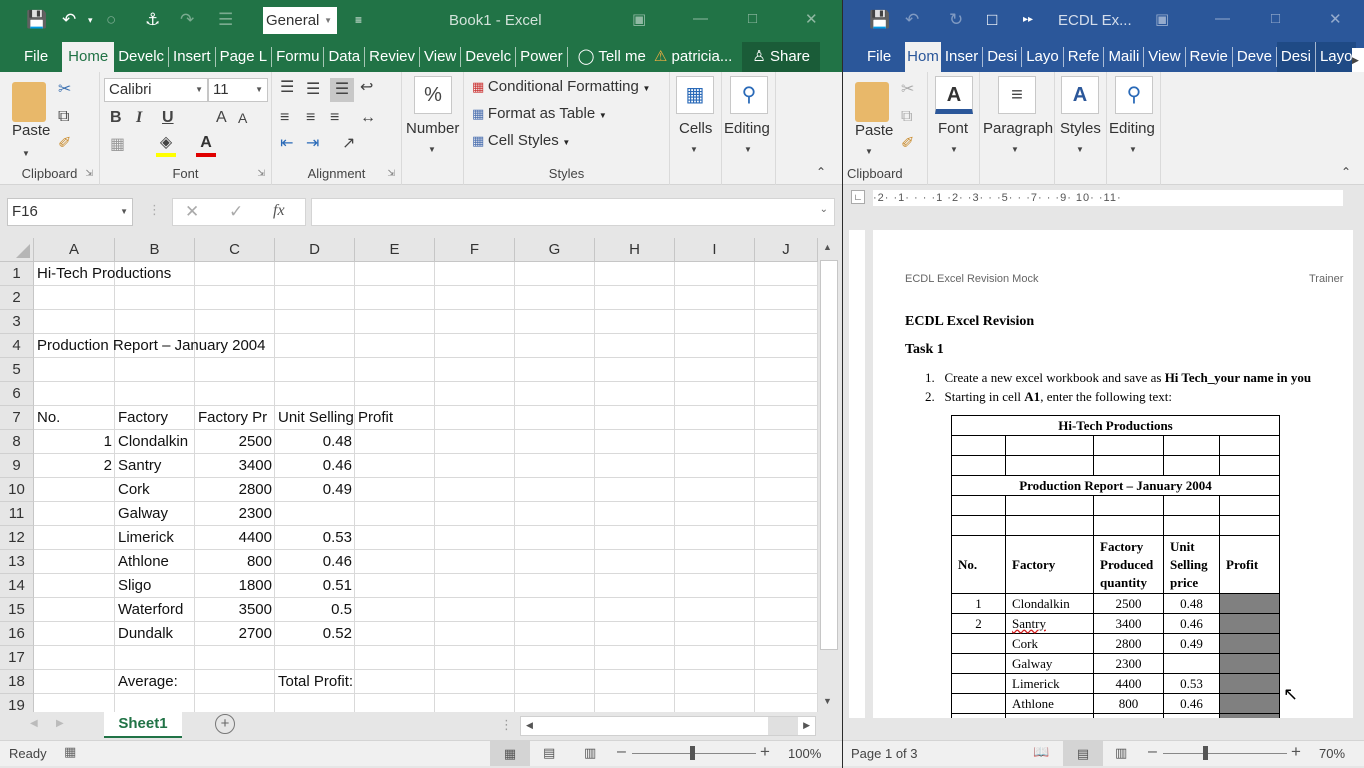 This screenshot has width=1364, height=768. I want to click on table-cell: Clondalkin, so click(1049, 603).